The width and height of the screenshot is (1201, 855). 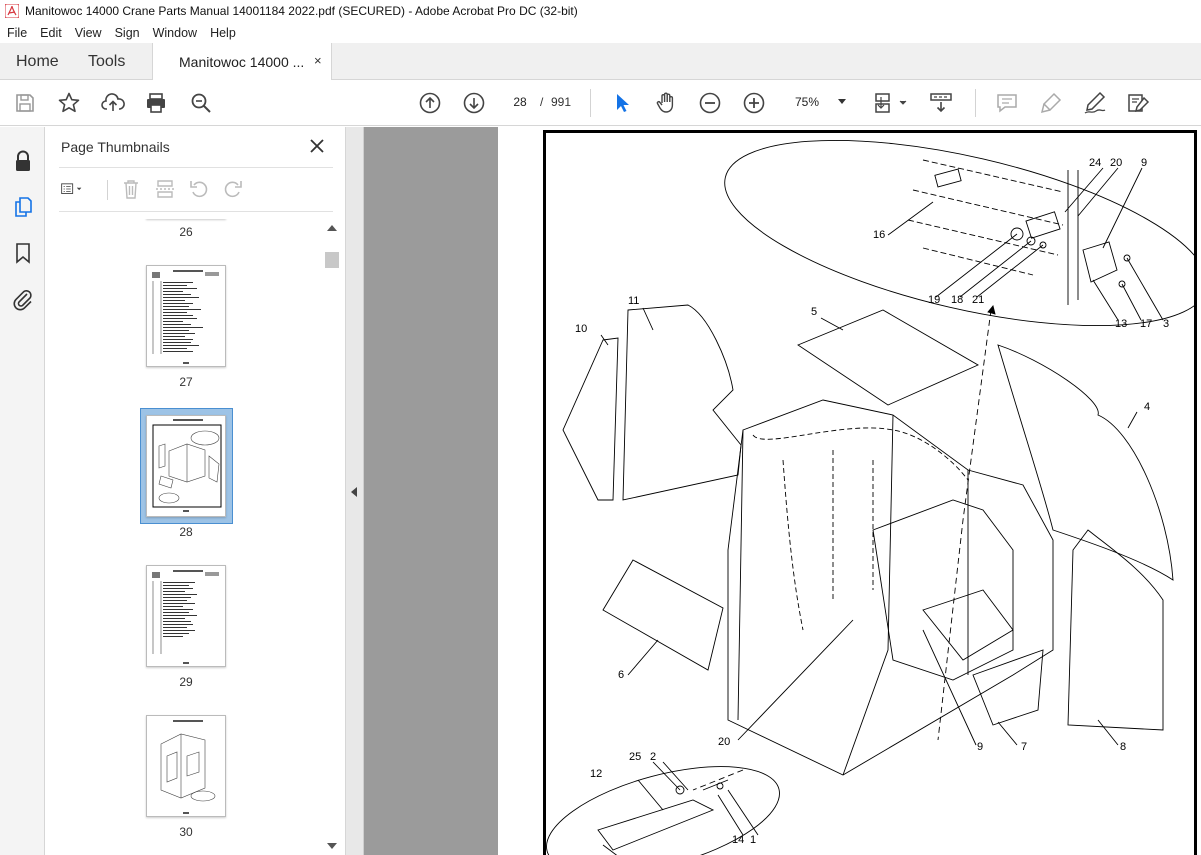 What do you see at coordinates (600, 32) in the screenshot?
I see `menu-bar: File Edit View Sign Window Help` at bounding box center [600, 32].